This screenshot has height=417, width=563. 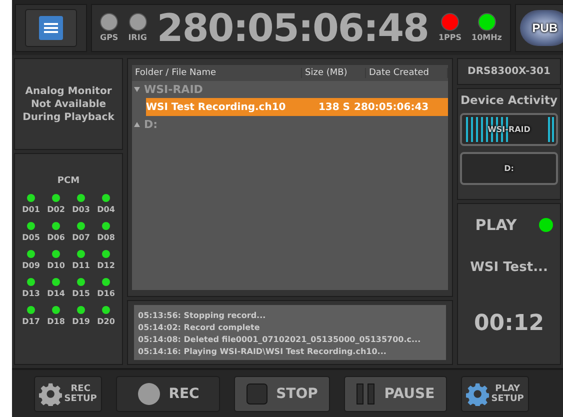 What do you see at coordinates (168, 394) in the screenshot?
I see `record-button: REC` at bounding box center [168, 394].